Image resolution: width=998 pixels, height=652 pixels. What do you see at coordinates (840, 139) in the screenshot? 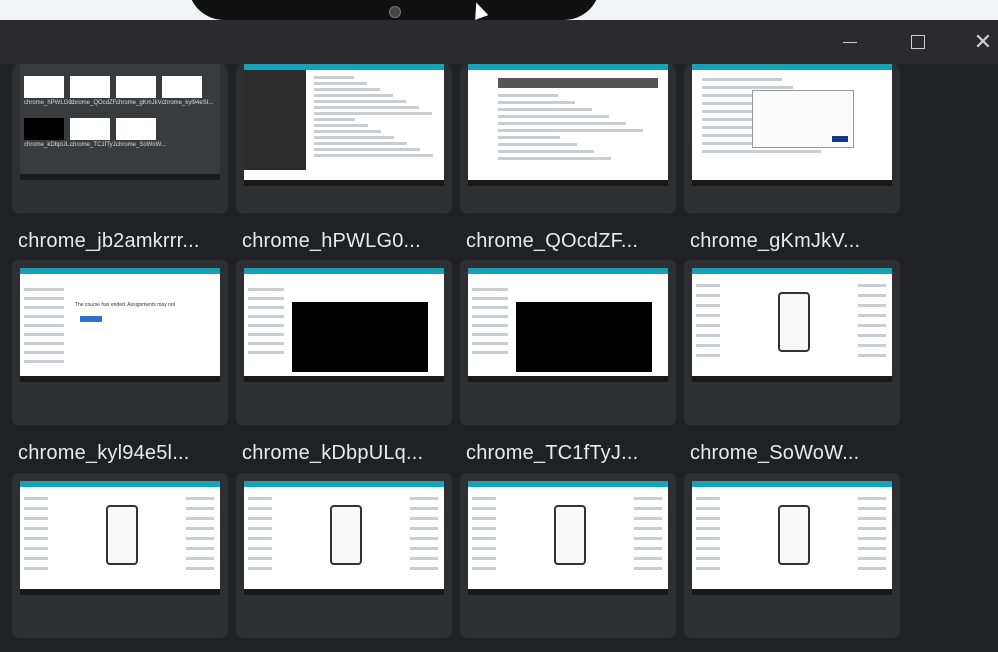
I see `submit-button-preview` at bounding box center [840, 139].